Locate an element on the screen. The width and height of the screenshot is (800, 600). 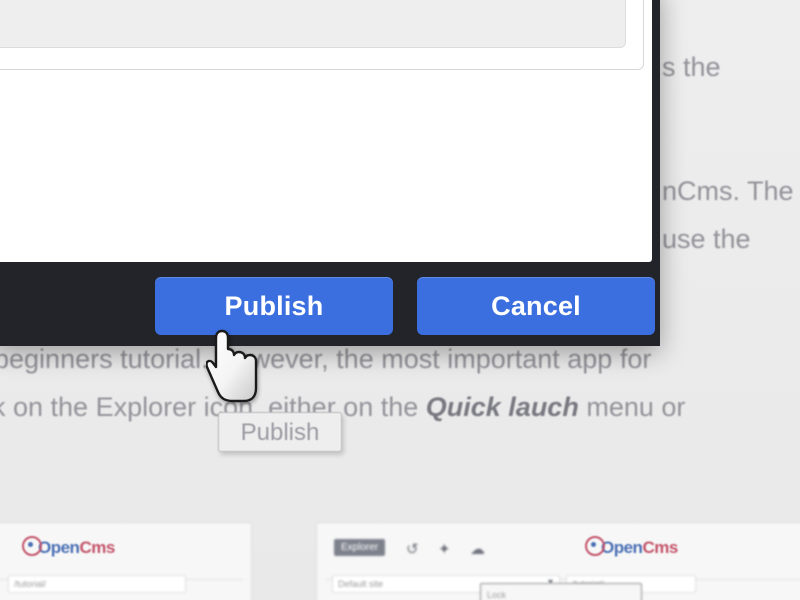
opencms-logo-right: OpenCms is located at coordinates (631, 547).